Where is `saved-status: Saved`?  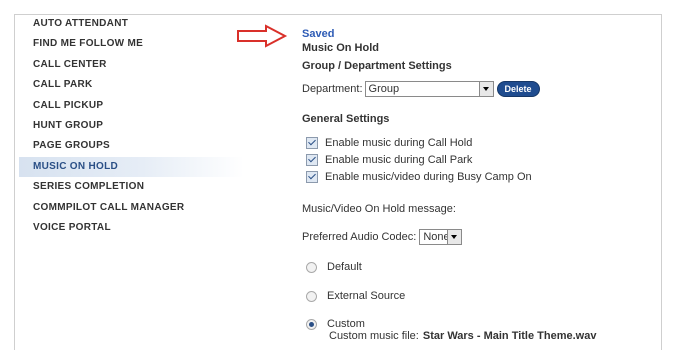 saved-status: Saved is located at coordinates (318, 34).